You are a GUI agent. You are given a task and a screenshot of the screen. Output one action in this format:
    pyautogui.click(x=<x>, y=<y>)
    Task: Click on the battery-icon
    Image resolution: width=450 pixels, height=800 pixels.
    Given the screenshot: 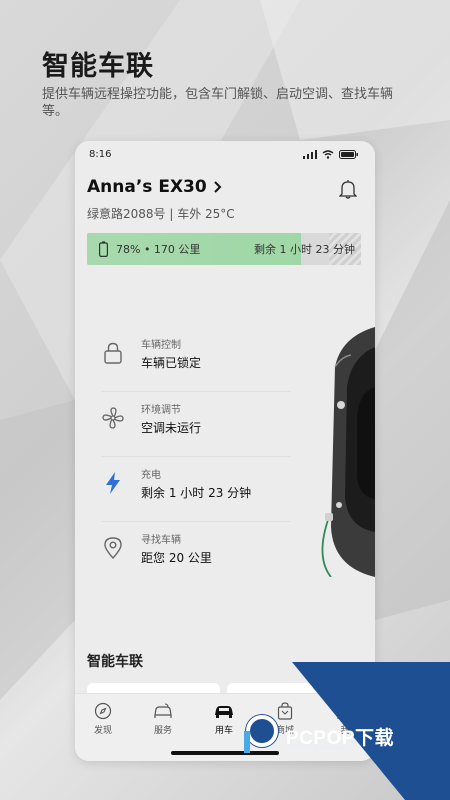 What is the action you would take?
    pyautogui.click(x=103, y=249)
    